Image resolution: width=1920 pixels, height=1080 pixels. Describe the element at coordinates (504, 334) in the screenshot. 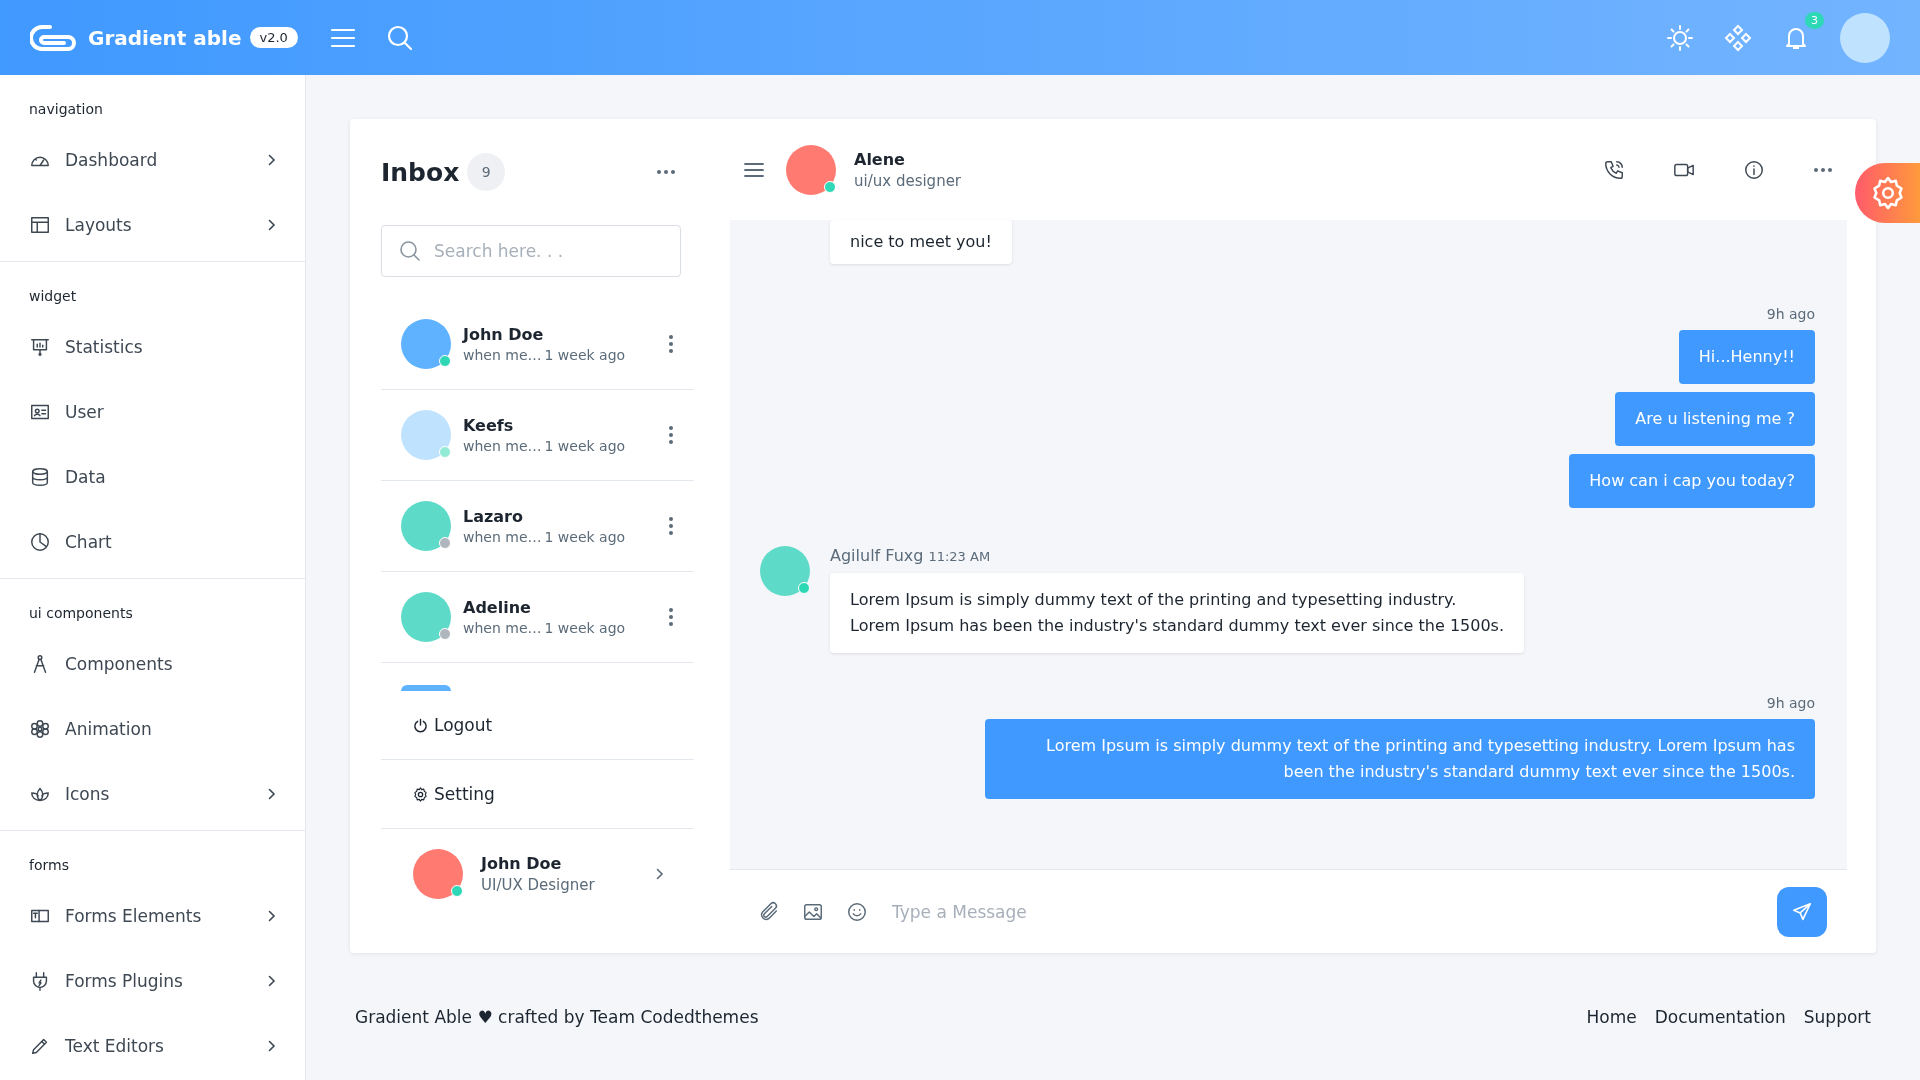

I see `contact-name: John Doe` at that location.